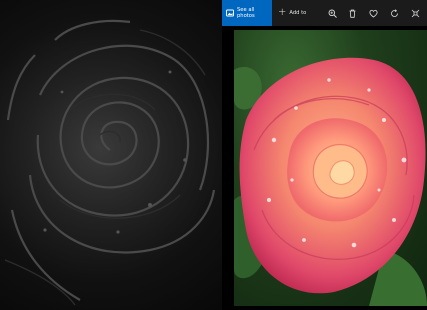 This screenshot has width=427, height=310. Describe the element at coordinates (230, 13) in the screenshot. I see `gallery-icon` at that location.